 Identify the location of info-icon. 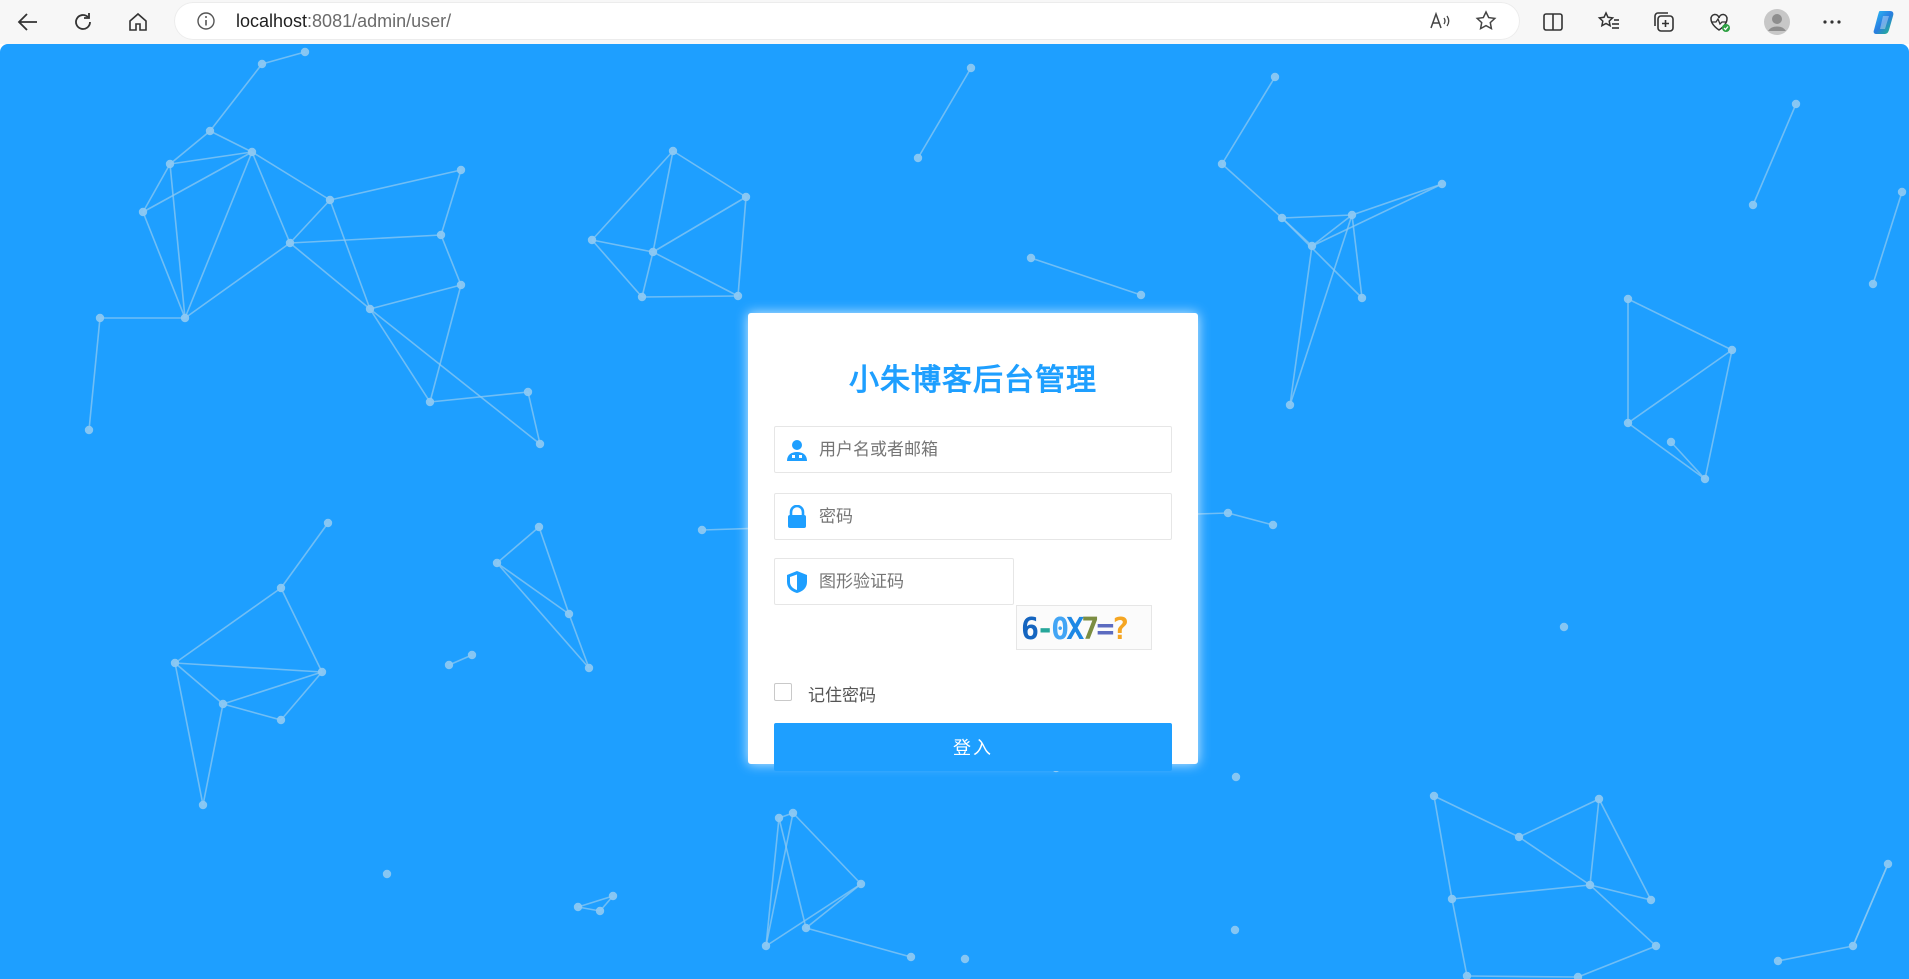
(206, 21).